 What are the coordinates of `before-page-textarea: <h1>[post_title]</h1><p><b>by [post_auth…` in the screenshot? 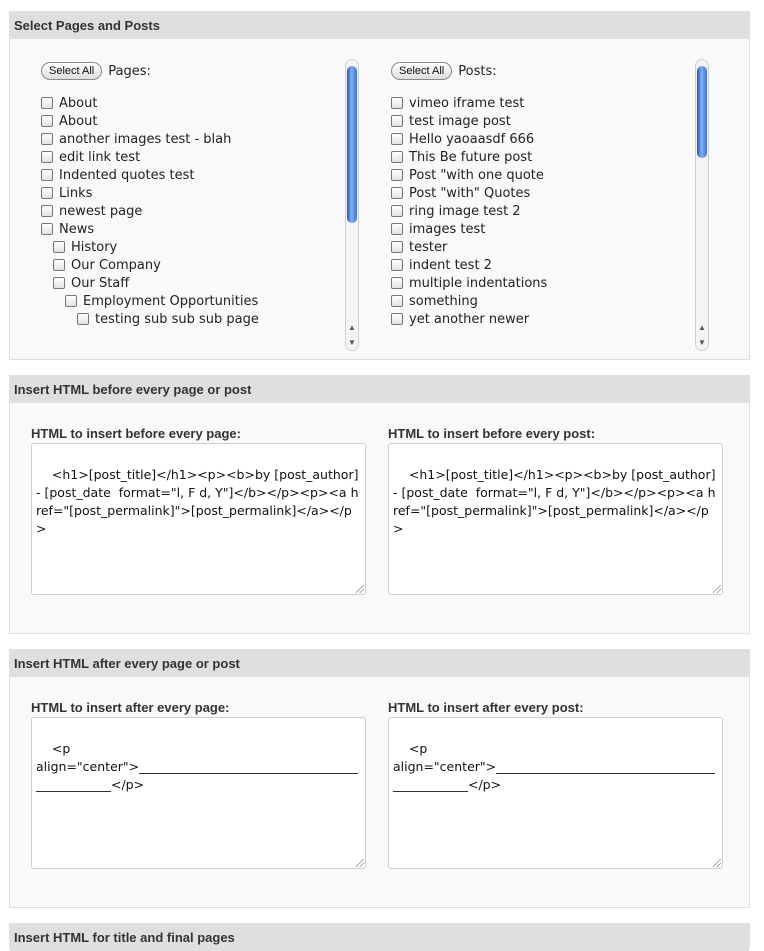 It's located at (198, 519).